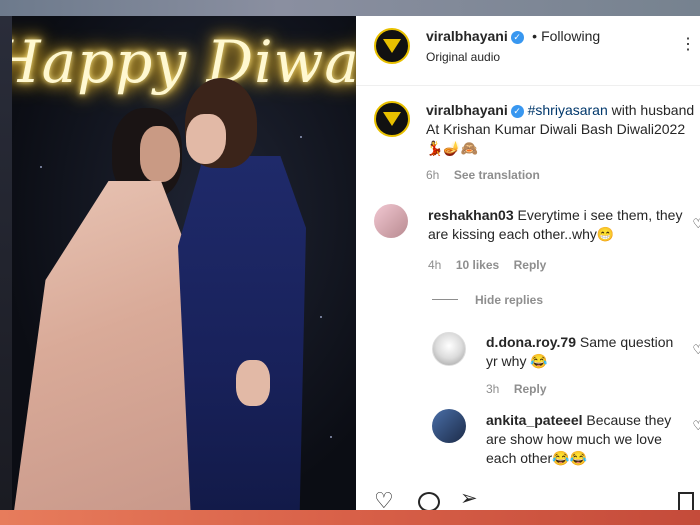  What do you see at coordinates (253, 383) in the screenshot?
I see `man-hand` at bounding box center [253, 383].